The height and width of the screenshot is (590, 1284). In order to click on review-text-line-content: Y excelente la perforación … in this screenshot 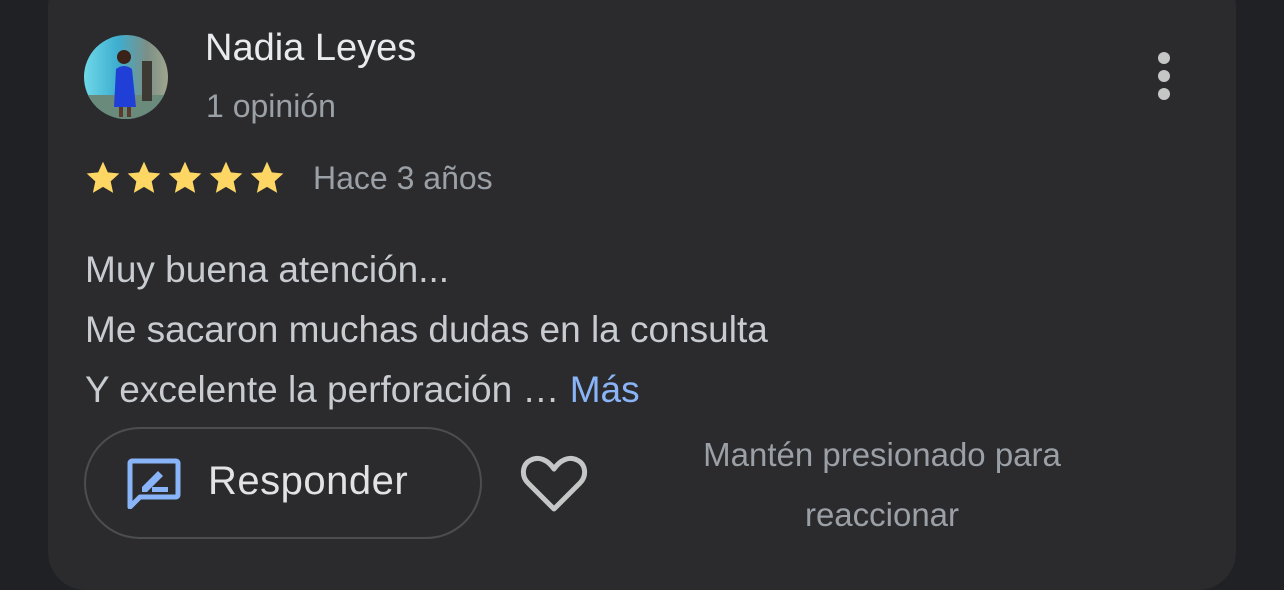, I will do `click(322, 389)`.